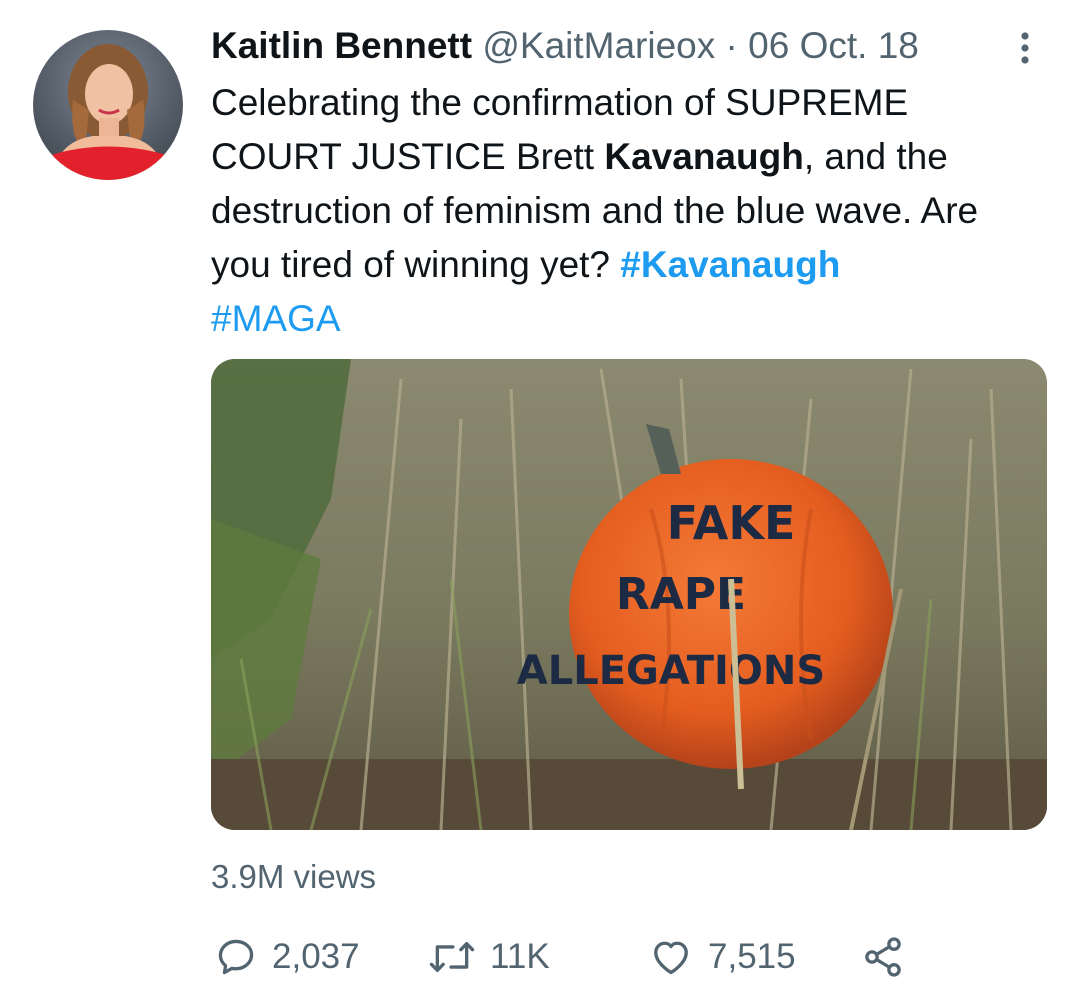 This screenshot has width=1080, height=998. Describe the element at coordinates (341, 45) in the screenshot. I see `author-name: Kaitlin Bennett` at that location.